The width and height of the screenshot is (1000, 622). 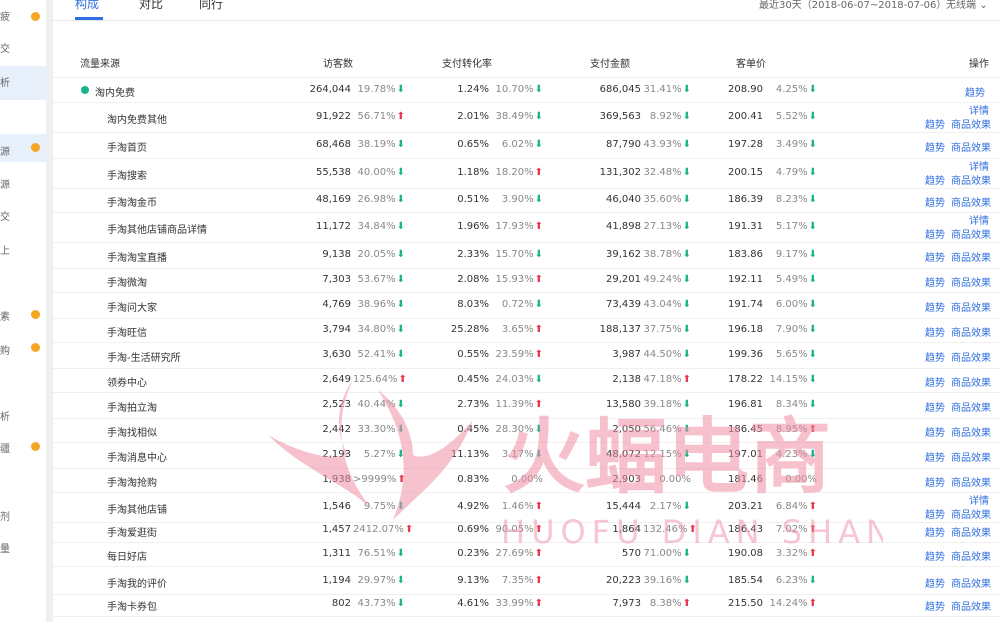 I want to click on nav-item-6: 上, so click(x=5, y=249).